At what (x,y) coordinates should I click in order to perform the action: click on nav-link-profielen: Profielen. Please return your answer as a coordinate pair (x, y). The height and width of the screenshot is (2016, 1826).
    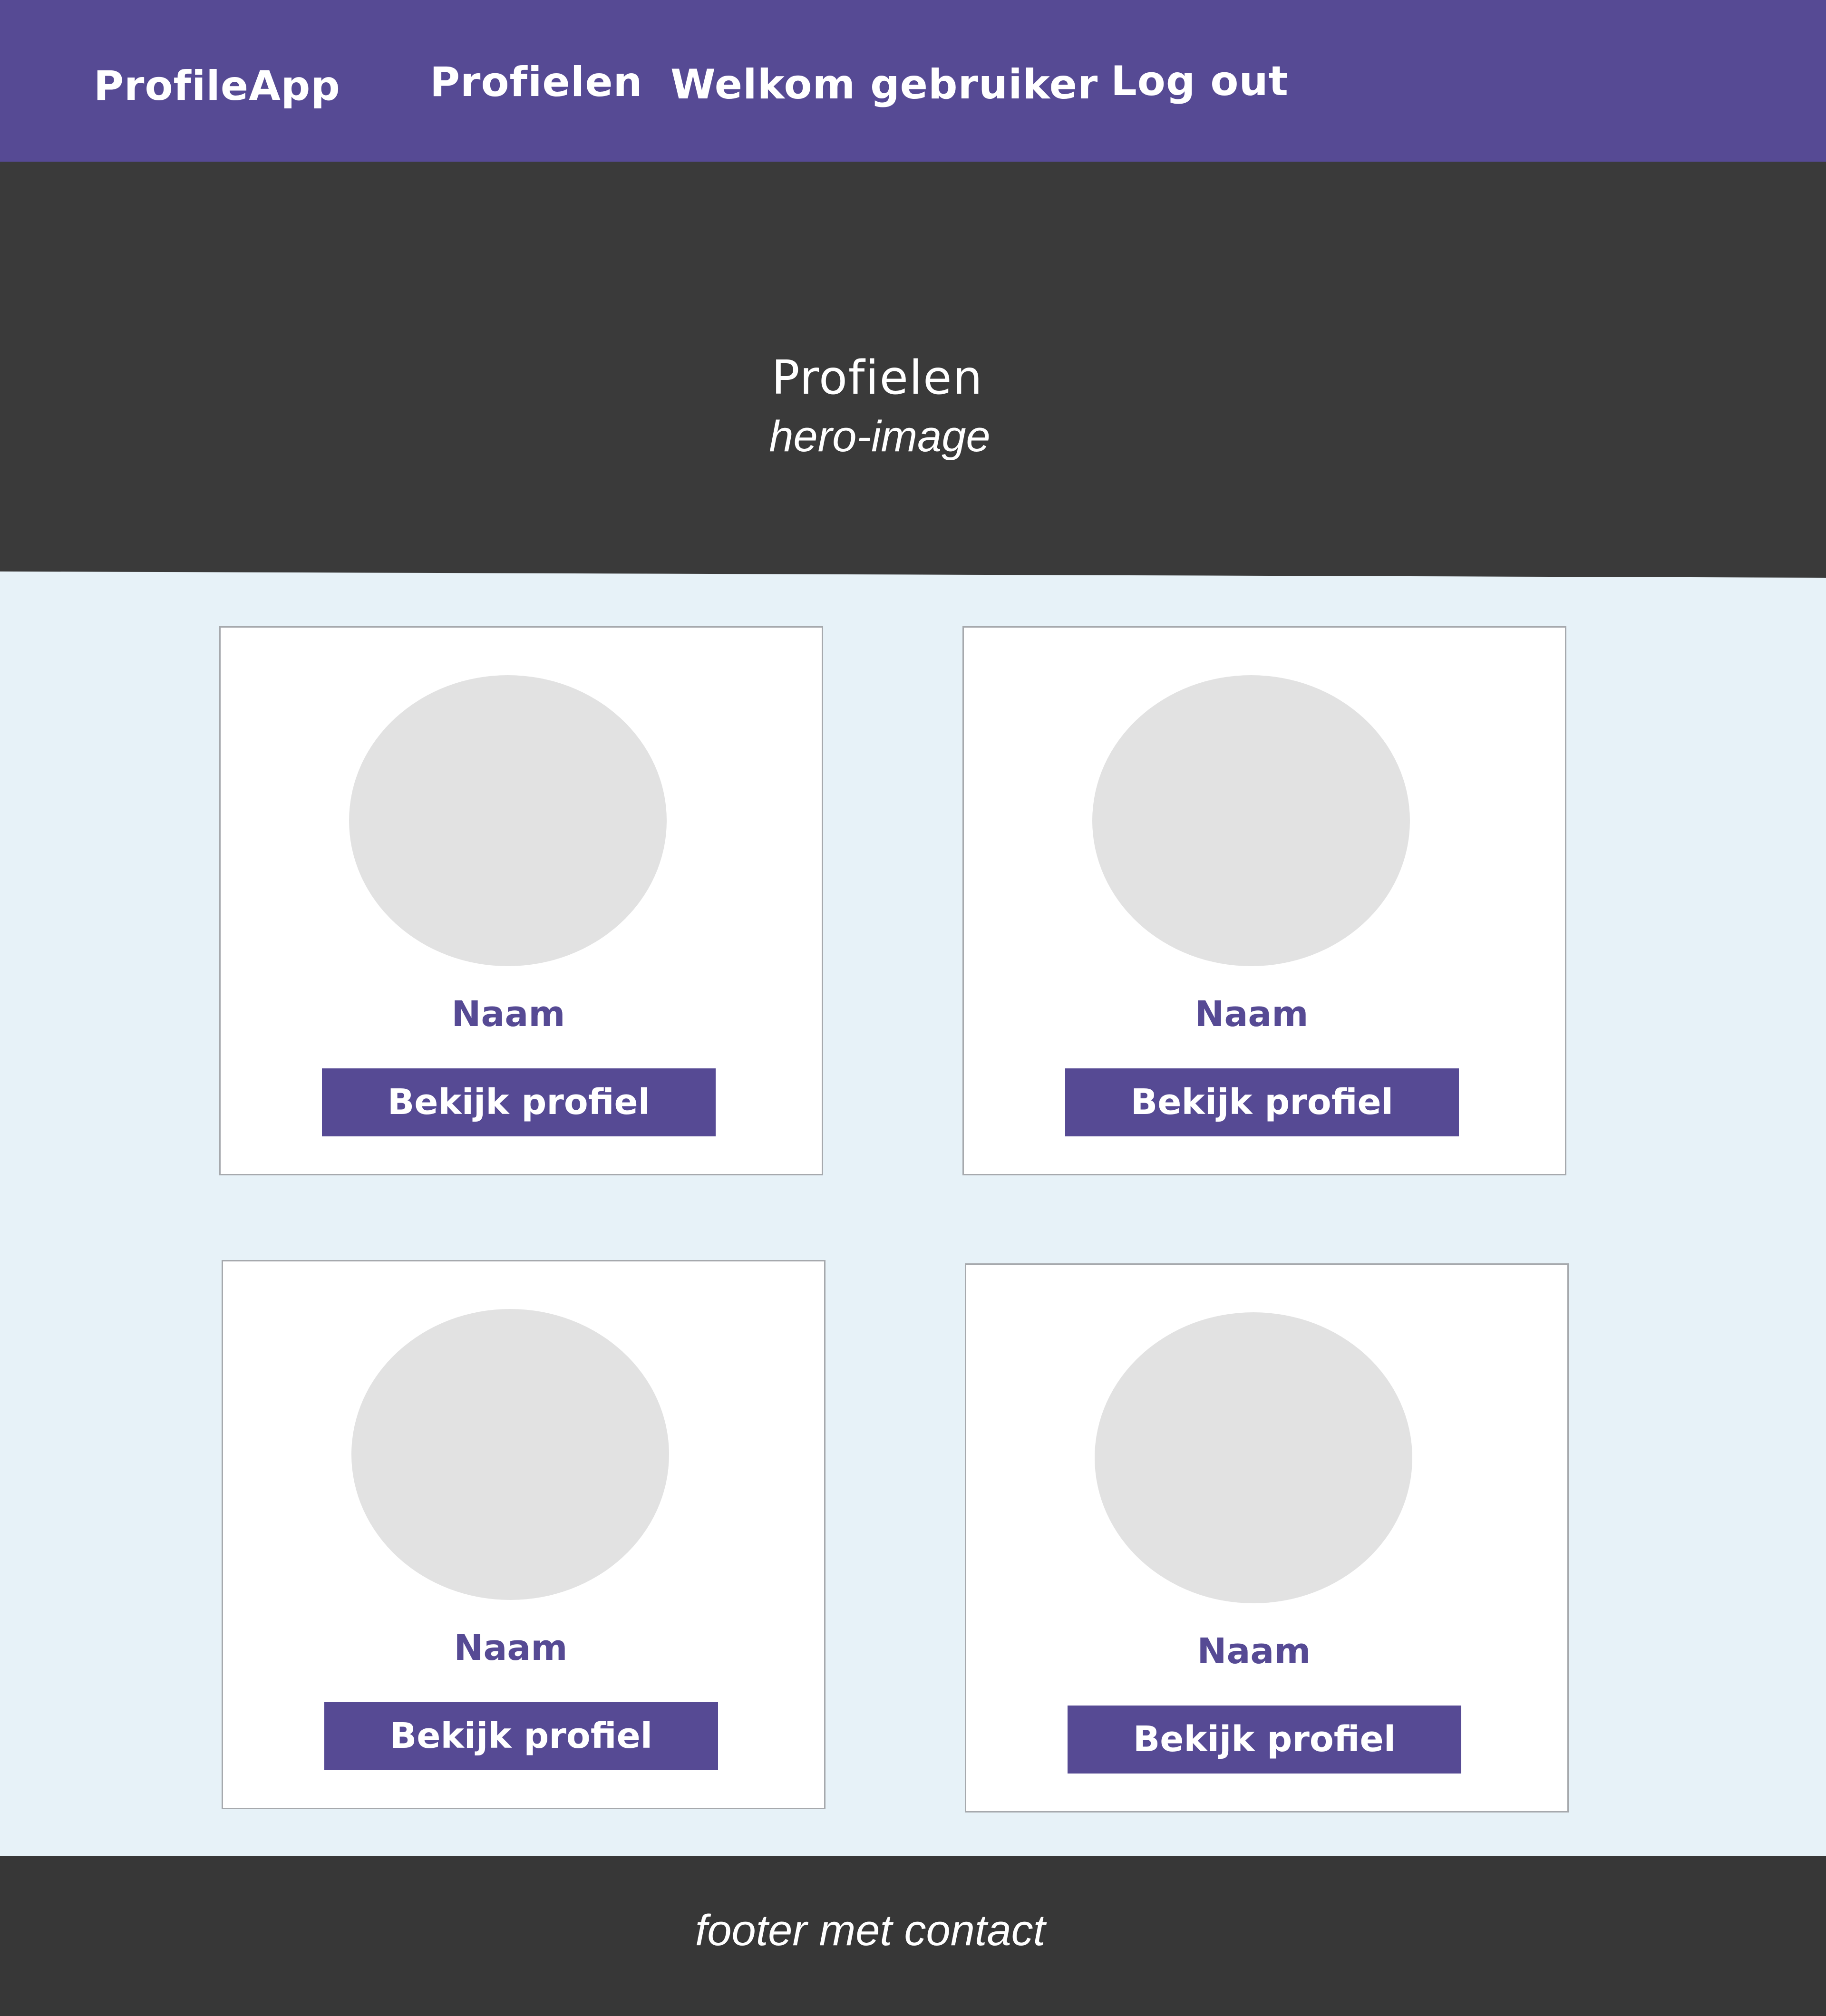
    Looking at the image, I should click on (536, 82).